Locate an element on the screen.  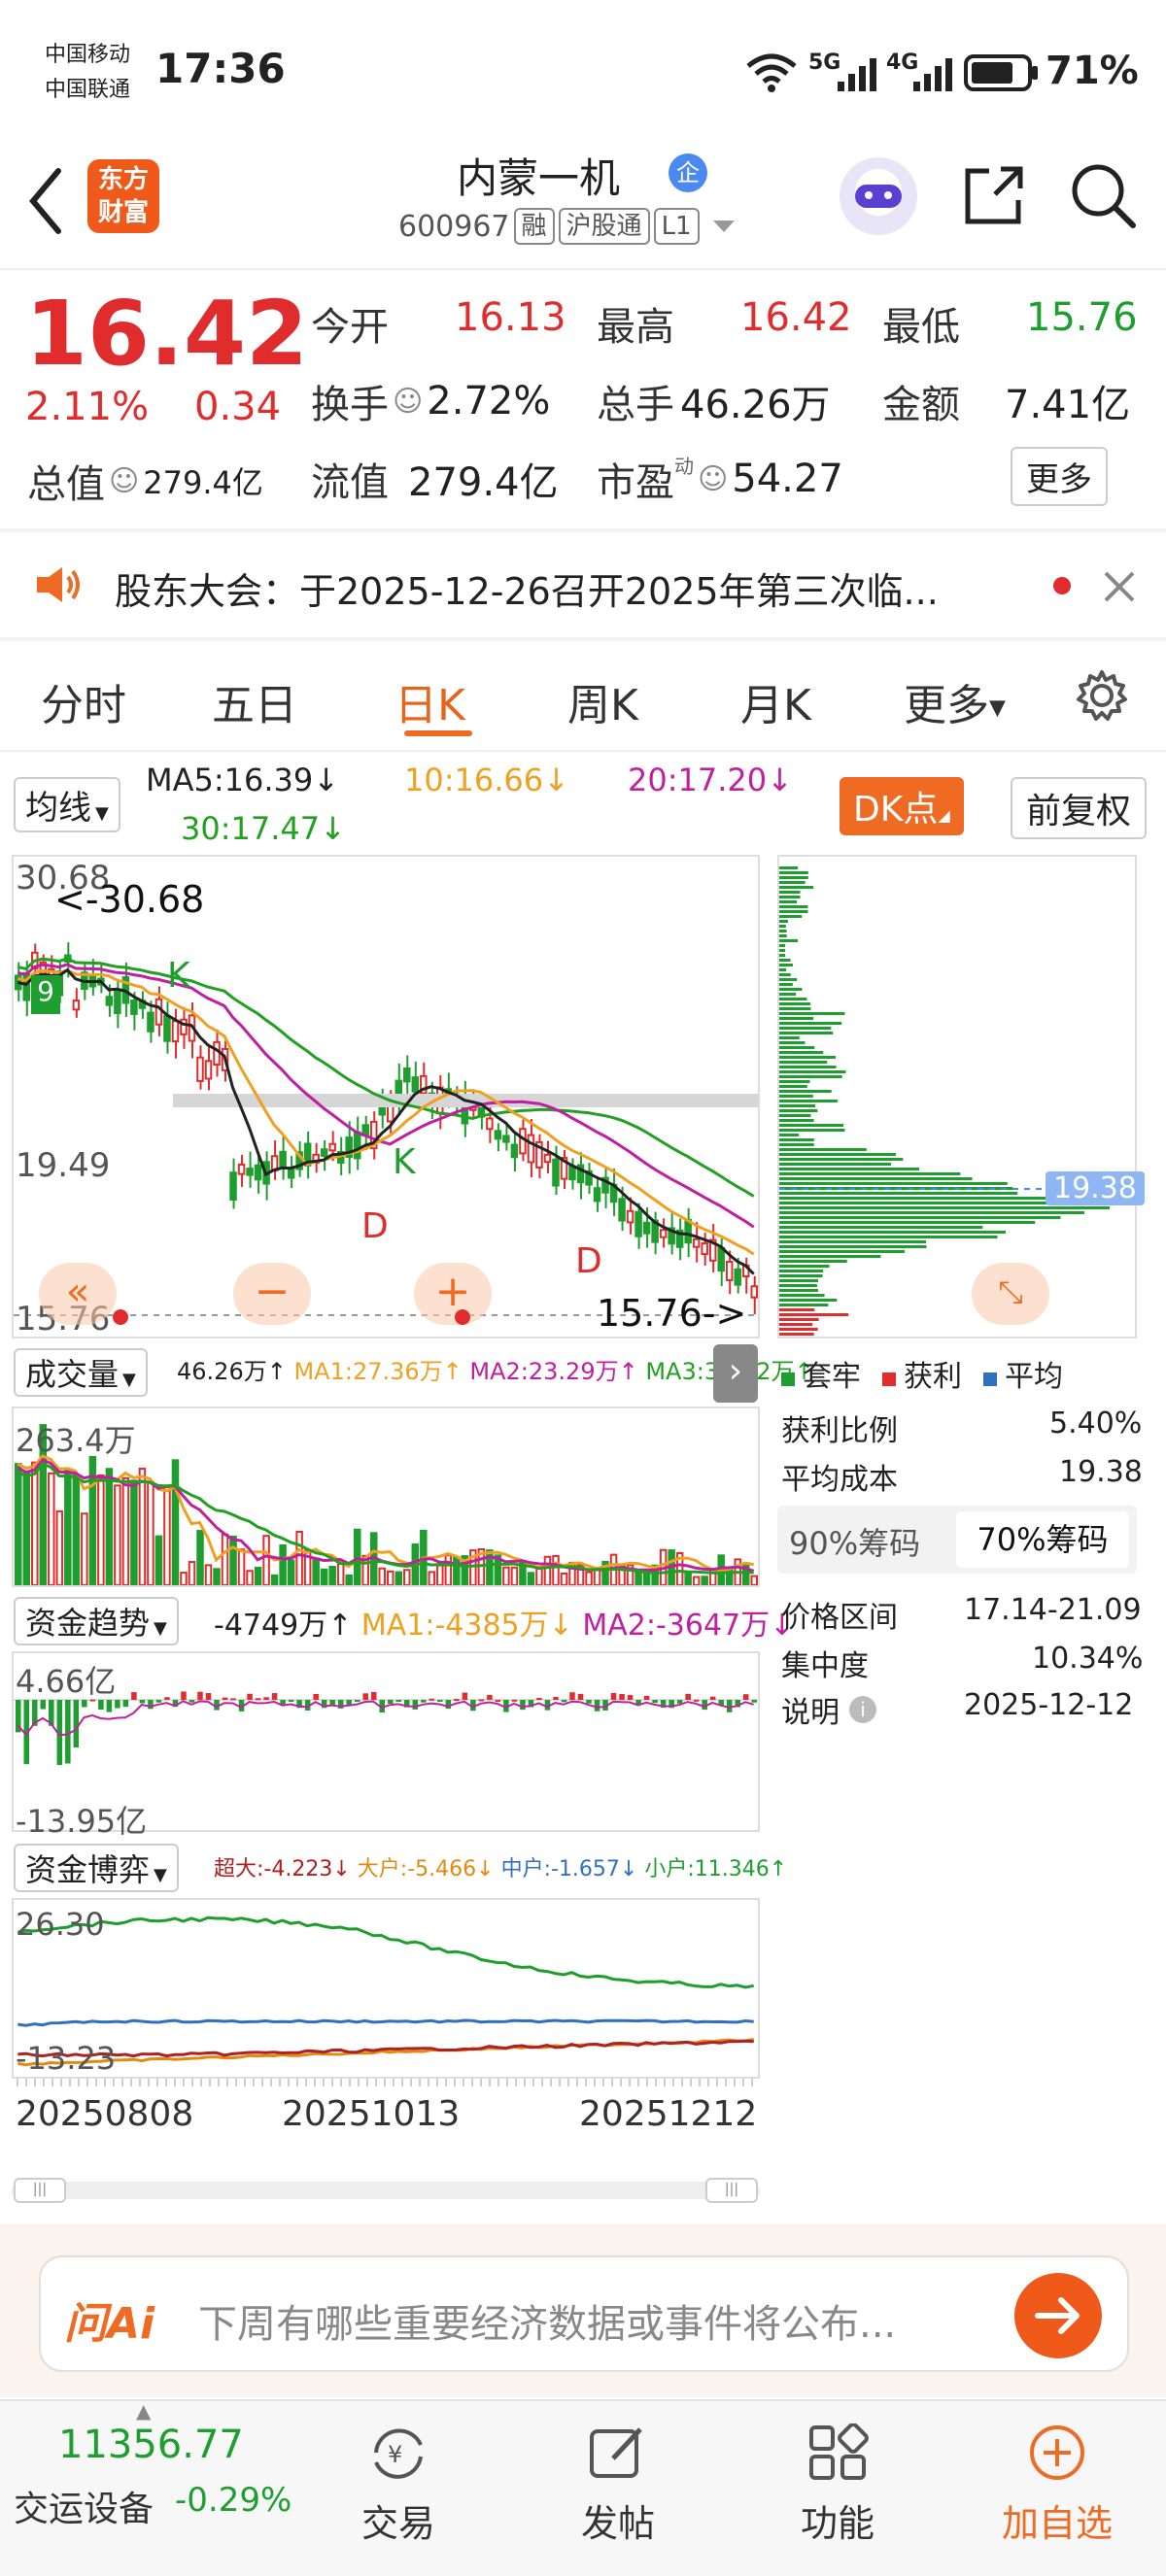
chip-distribution-chart is located at coordinates (957, 1097).